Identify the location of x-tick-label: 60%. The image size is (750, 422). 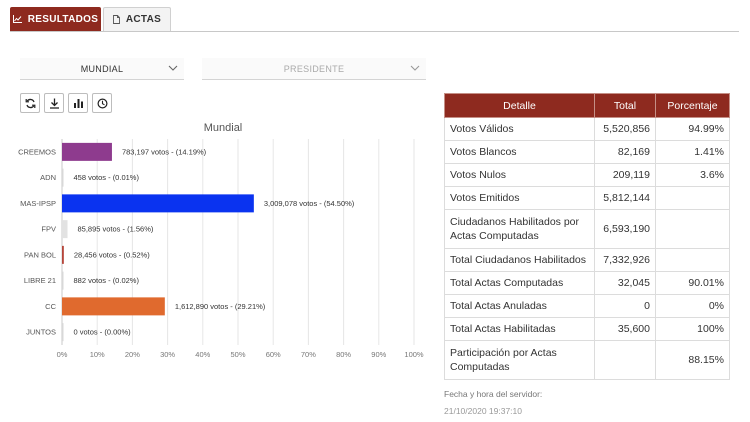
(273, 354).